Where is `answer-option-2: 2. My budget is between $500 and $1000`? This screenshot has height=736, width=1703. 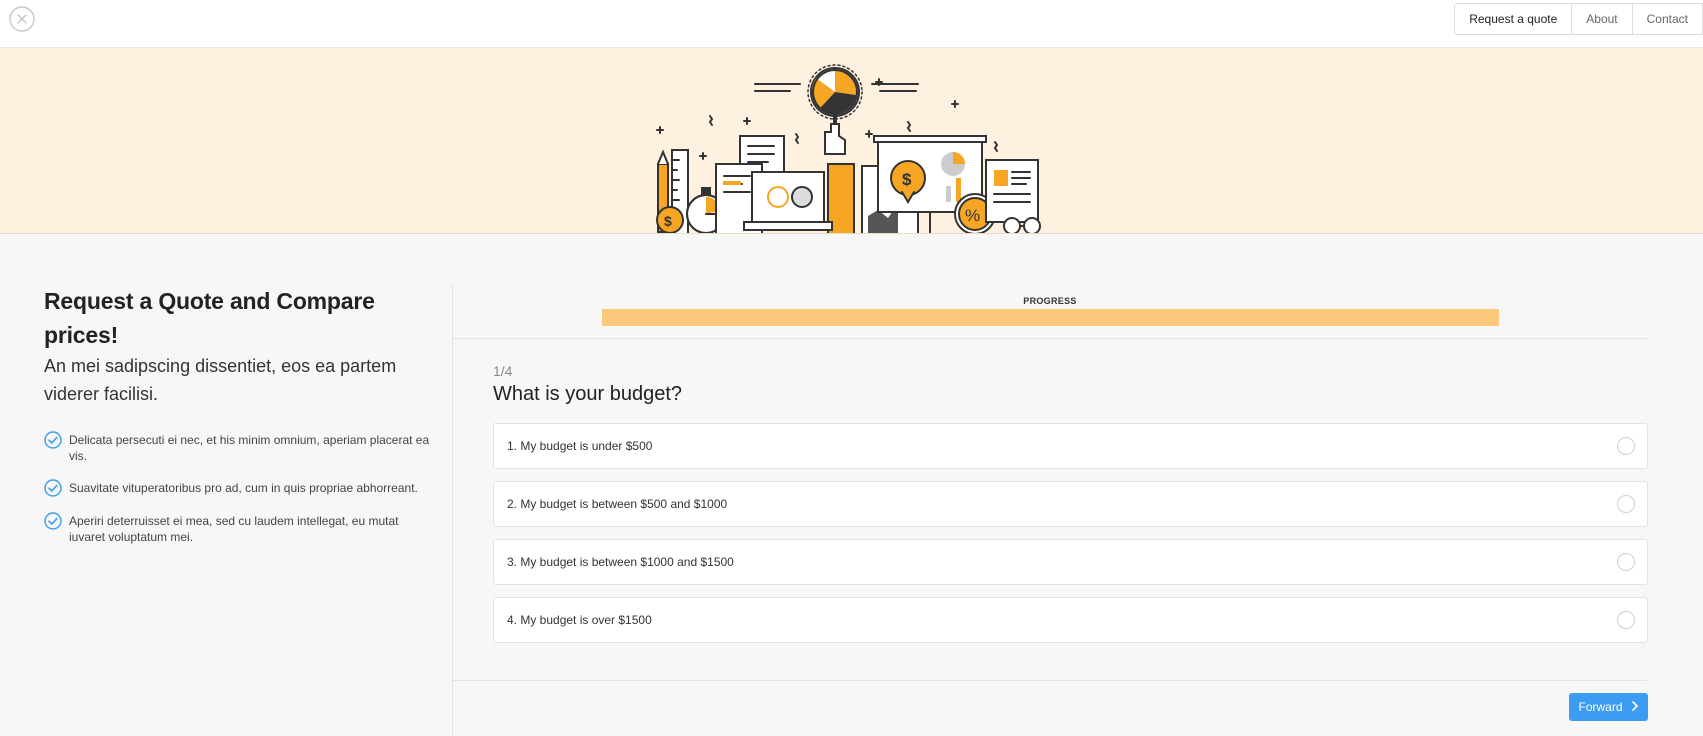
answer-option-2: 2. My budget is between $500 and $1000 is located at coordinates (1070, 504).